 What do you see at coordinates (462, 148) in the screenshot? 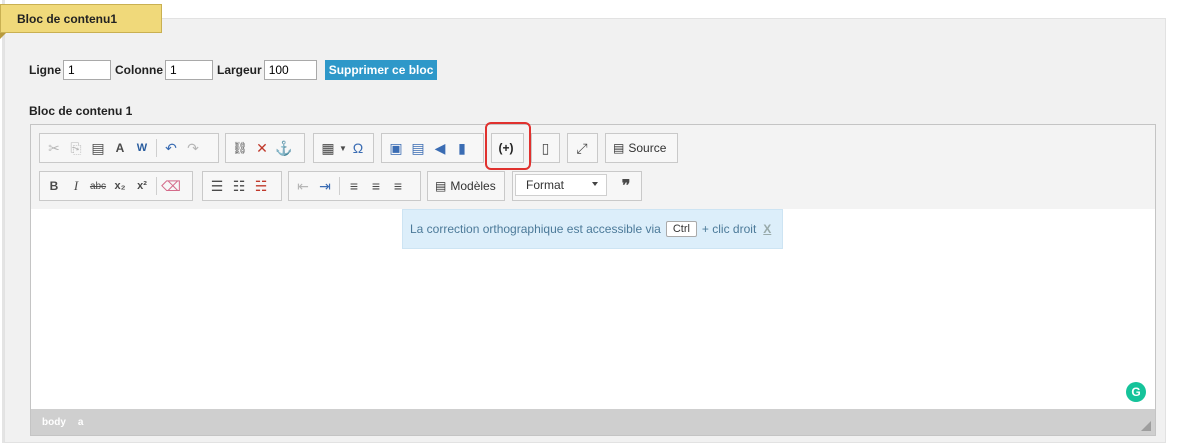
I see `flash-icon: ▮` at bounding box center [462, 148].